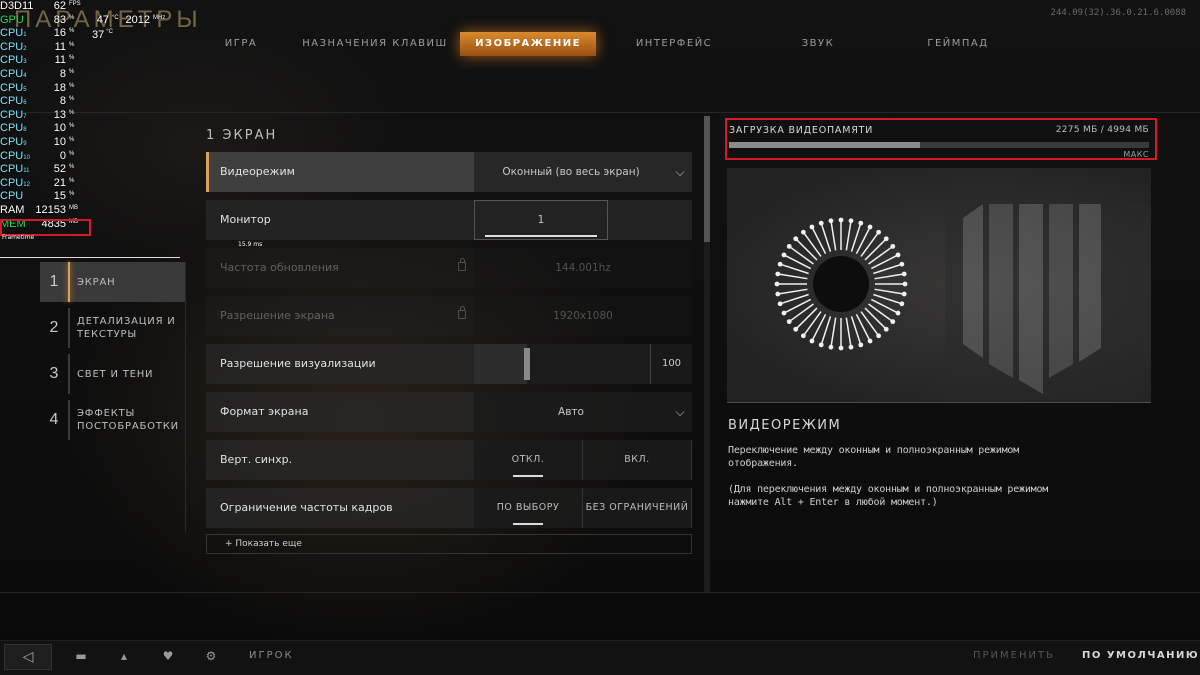  I want to click on footer-divider, so click(600, 592).